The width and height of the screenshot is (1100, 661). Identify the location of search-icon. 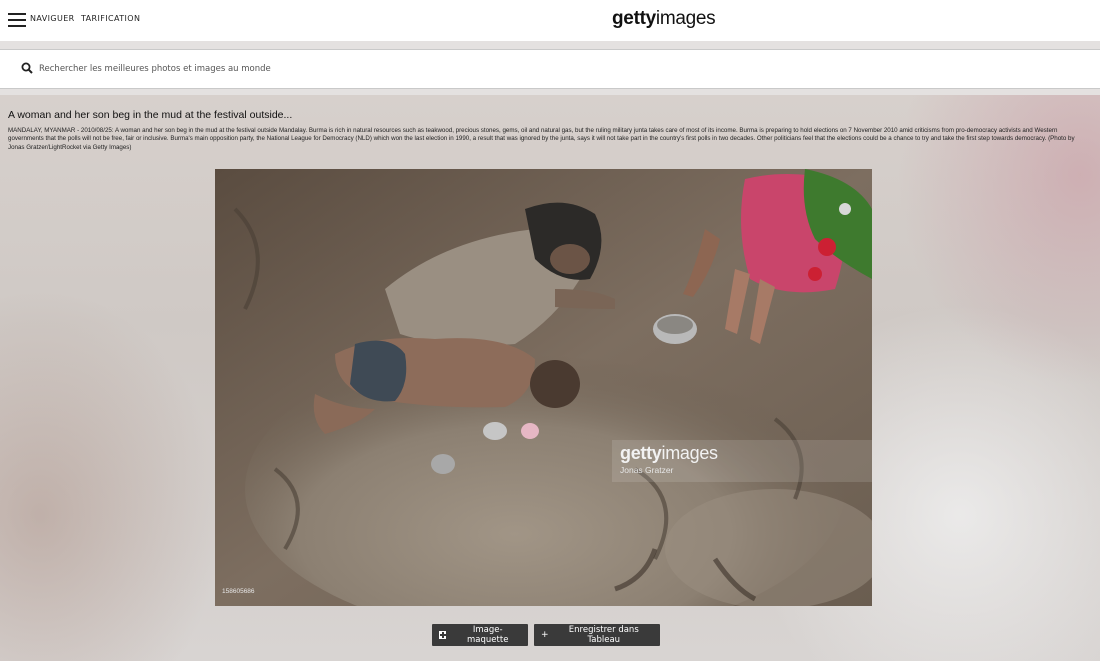
(27, 68).